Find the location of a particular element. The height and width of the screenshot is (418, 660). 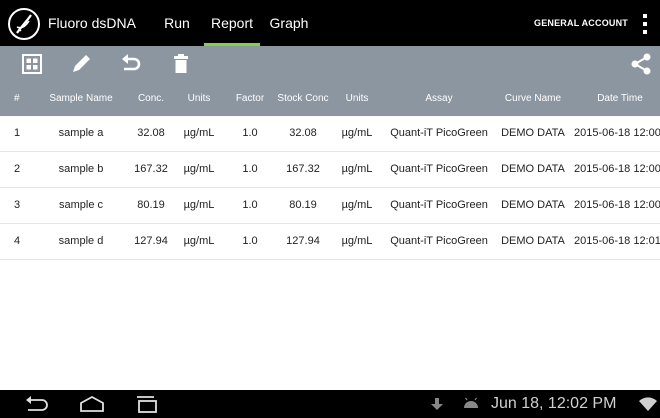

column-header-conc: Conc. is located at coordinates (151, 99).